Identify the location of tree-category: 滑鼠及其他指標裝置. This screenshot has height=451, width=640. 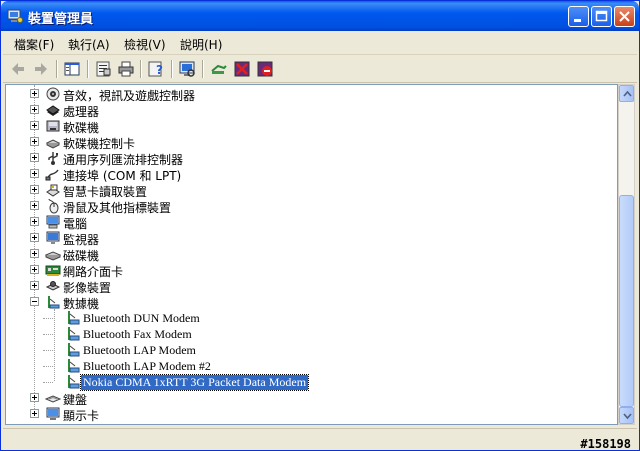
(306, 206).